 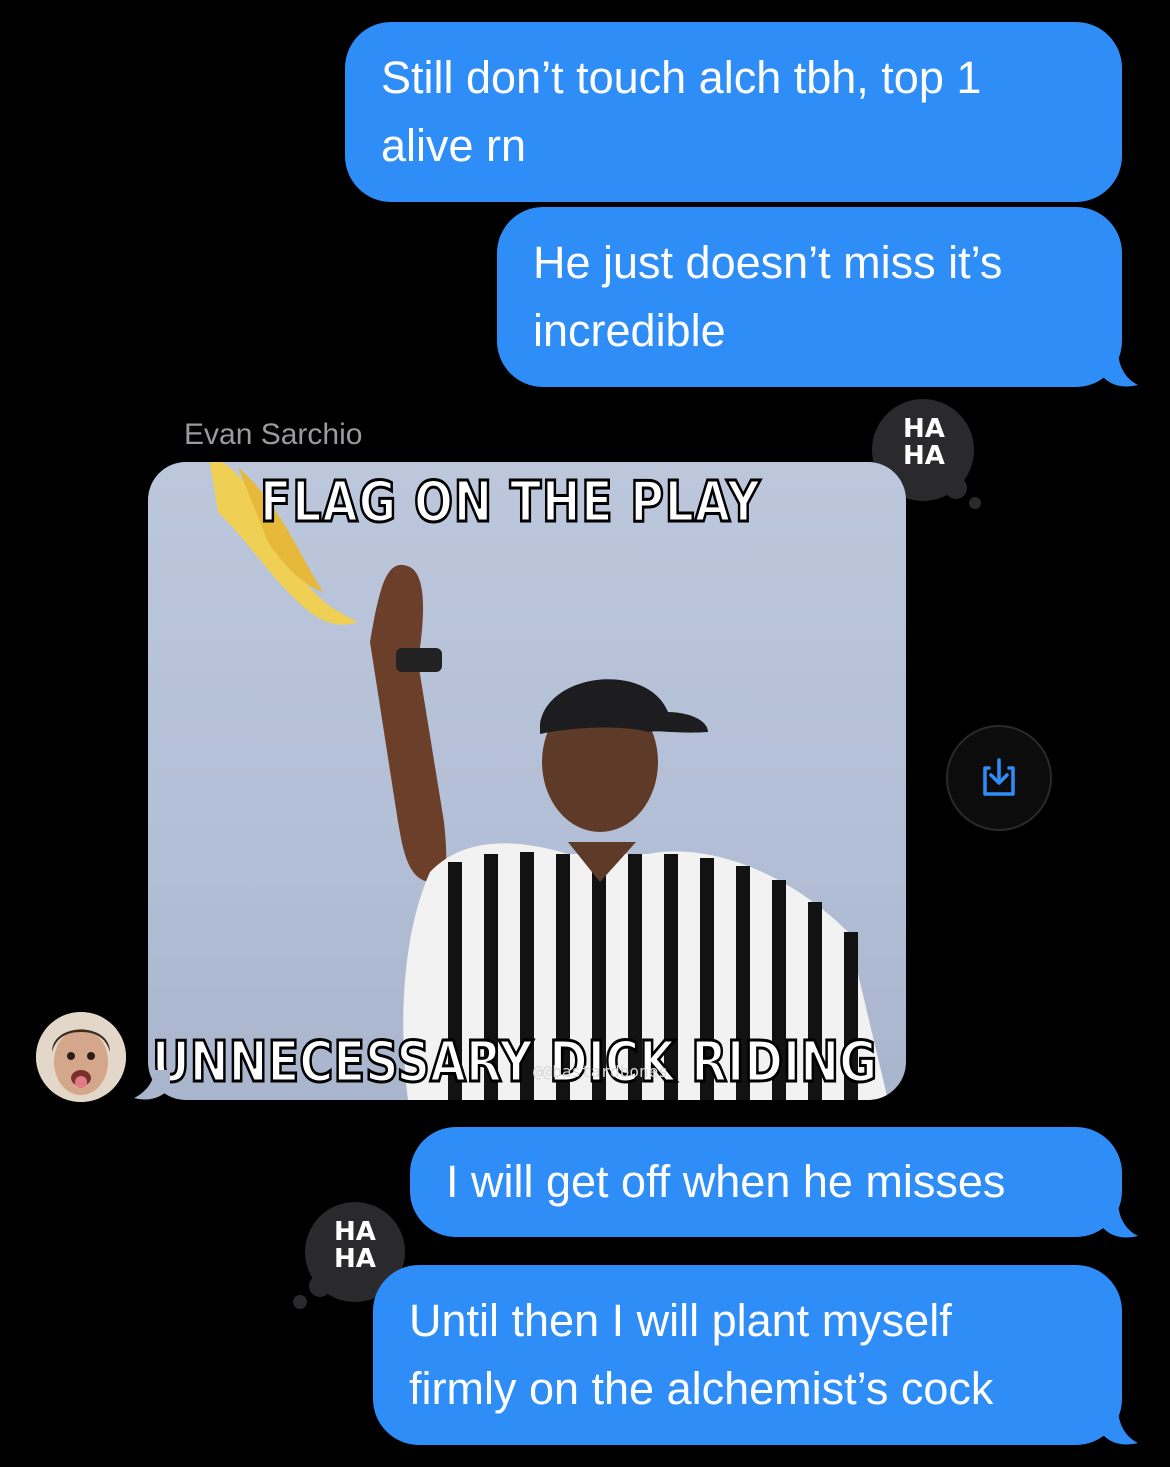 I want to click on meme-watermark: @@bastardbones, so click(x=600, y=1071).